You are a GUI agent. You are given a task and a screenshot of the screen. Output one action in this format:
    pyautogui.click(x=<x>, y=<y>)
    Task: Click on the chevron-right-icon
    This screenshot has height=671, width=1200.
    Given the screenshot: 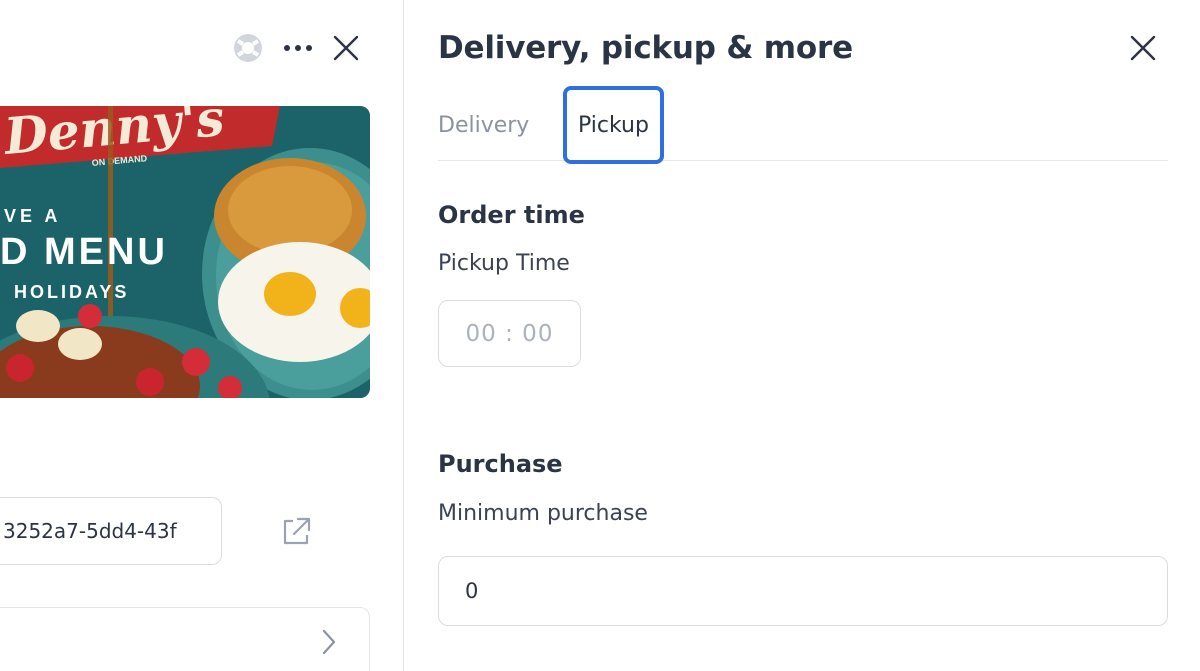 What is the action you would take?
    pyautogui.click(x=329, y=644)
    